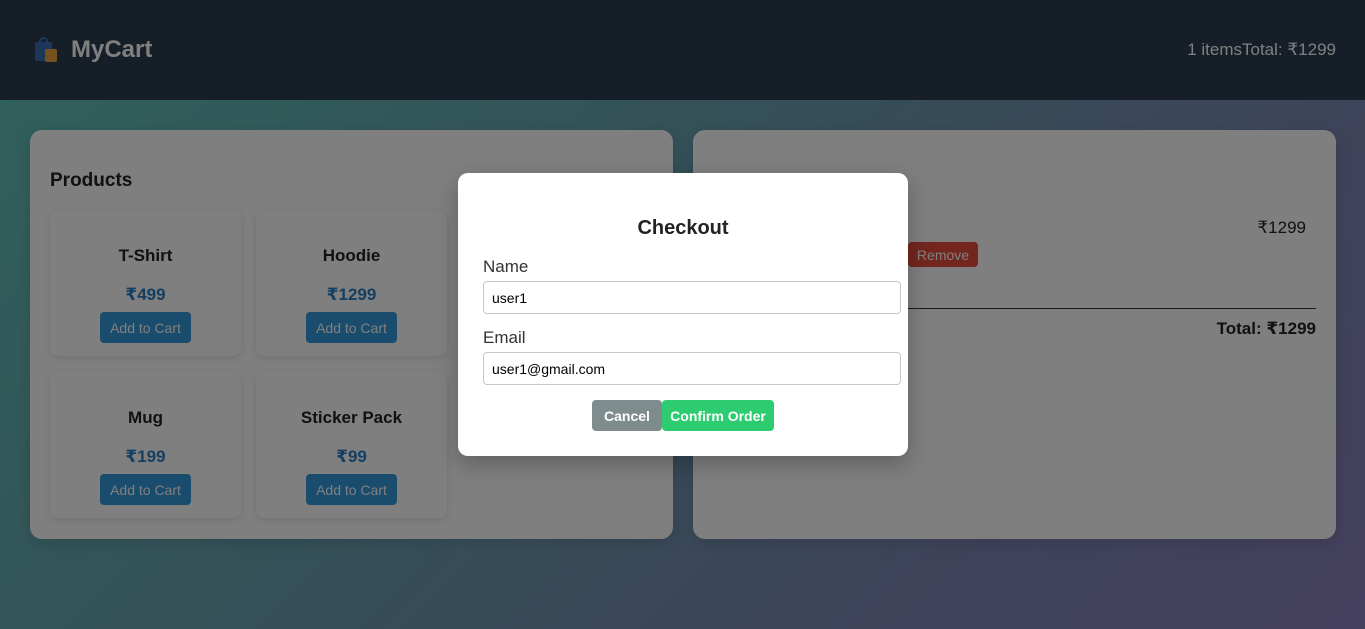 The width and height of the screenshot is (1365, 629). What do you see at coordinates (506, 266) in the screenshot?
I see `name-label: Name` at bounding box center [506, 266].